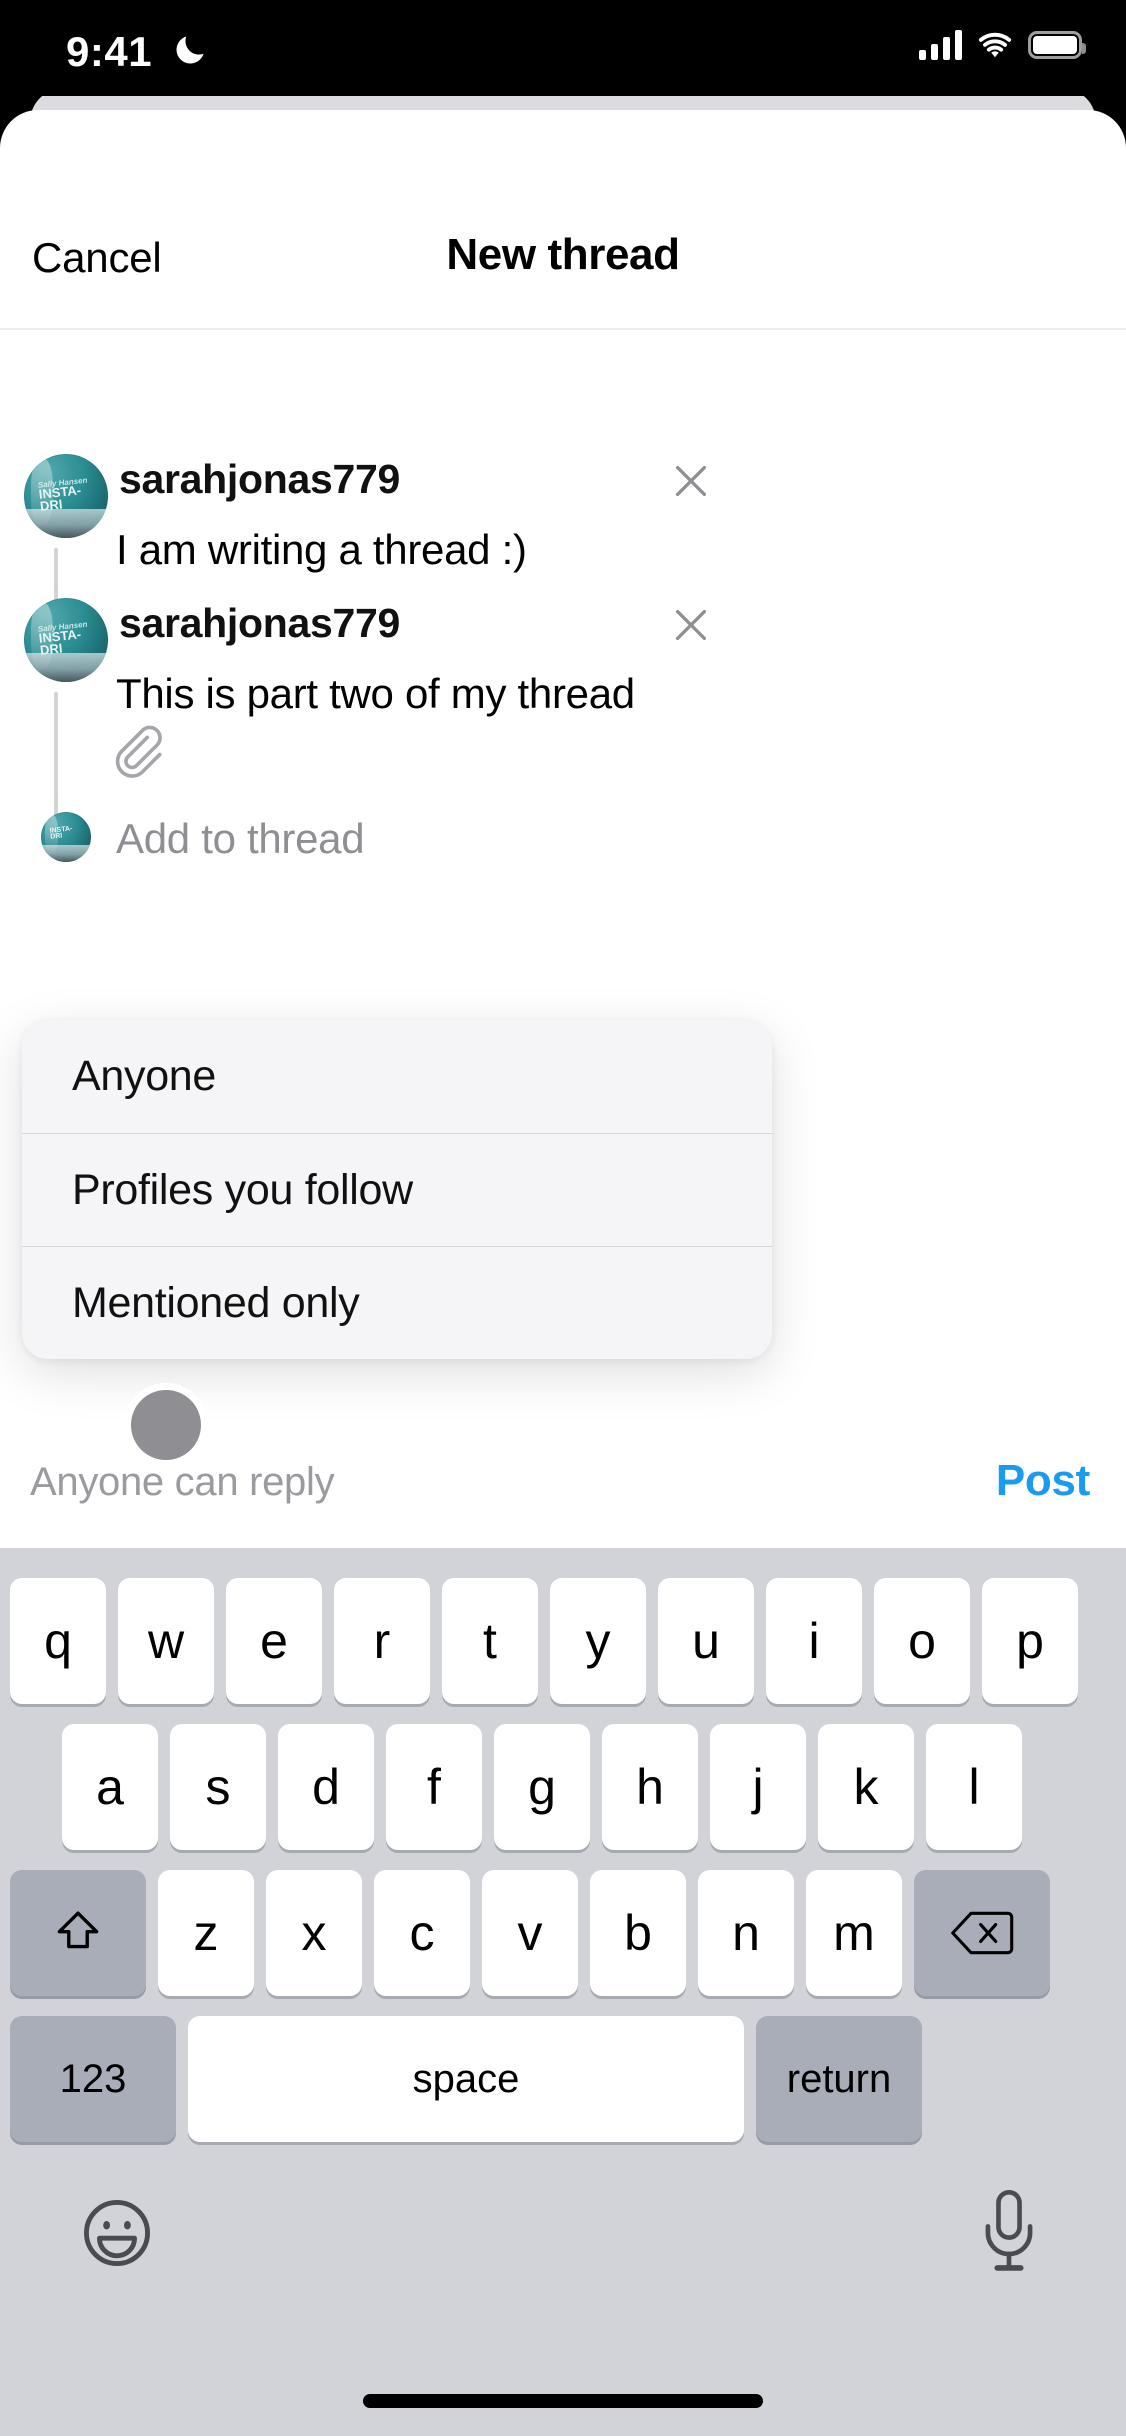 Image resolution: width=1126 pixels, height=2436 pixels. Describe the element at coordinates (563, 48) in the screenshot. I see `status-bar: 9:41` at that location.